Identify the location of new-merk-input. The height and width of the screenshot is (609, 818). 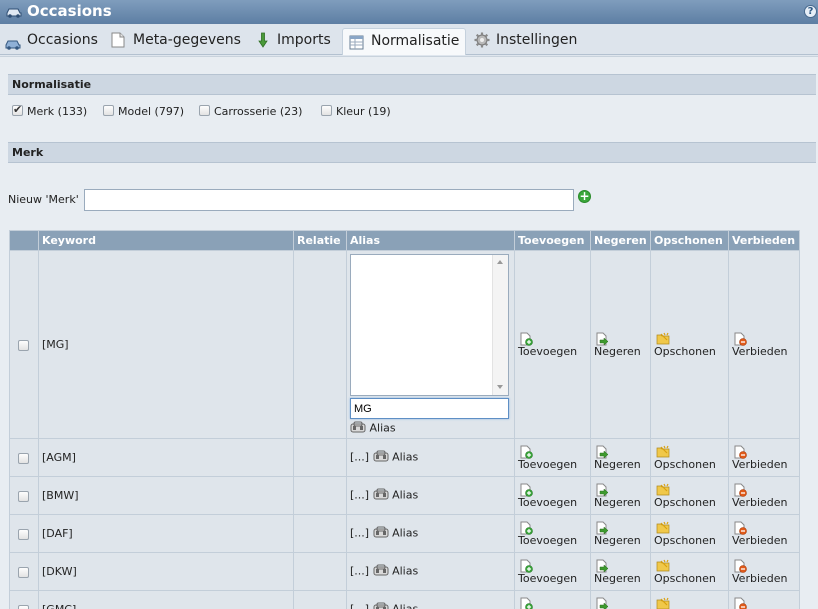
(329, 200).